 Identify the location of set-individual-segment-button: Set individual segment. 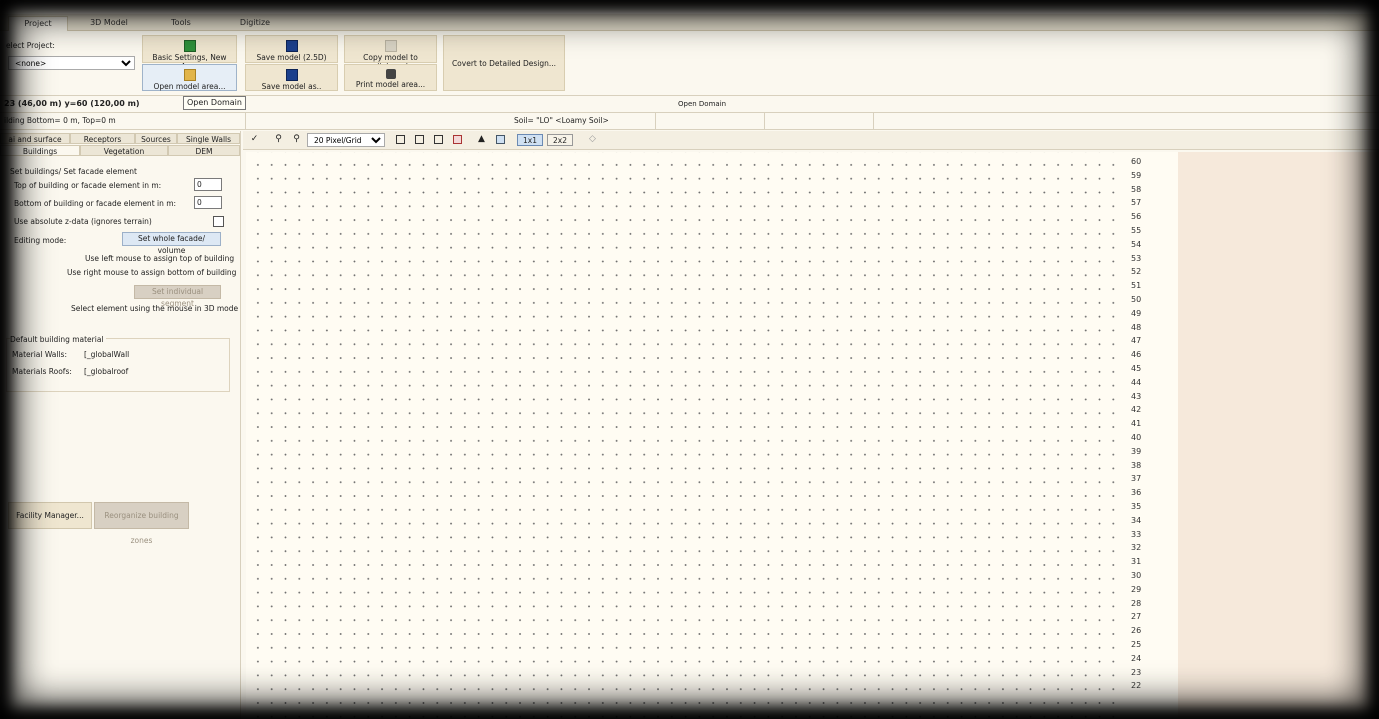
(177, 296).